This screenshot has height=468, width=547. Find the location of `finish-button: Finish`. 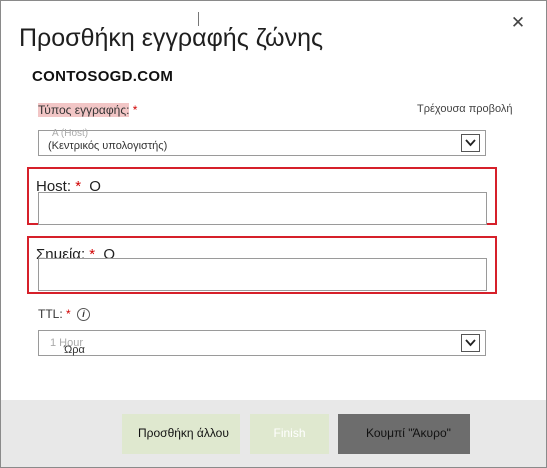

finish-button: Finish is located at coordinates (289, 434).